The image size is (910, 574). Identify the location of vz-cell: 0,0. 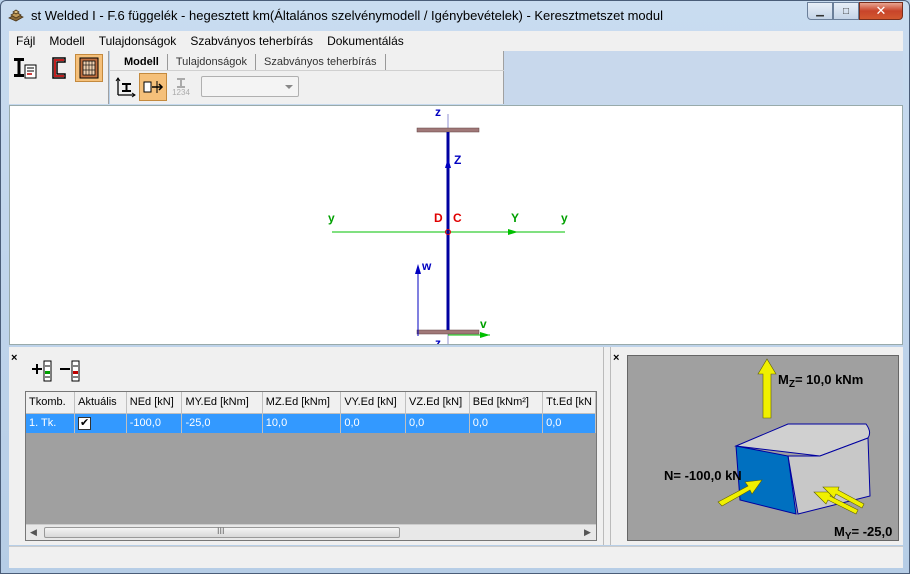
(437, 423).